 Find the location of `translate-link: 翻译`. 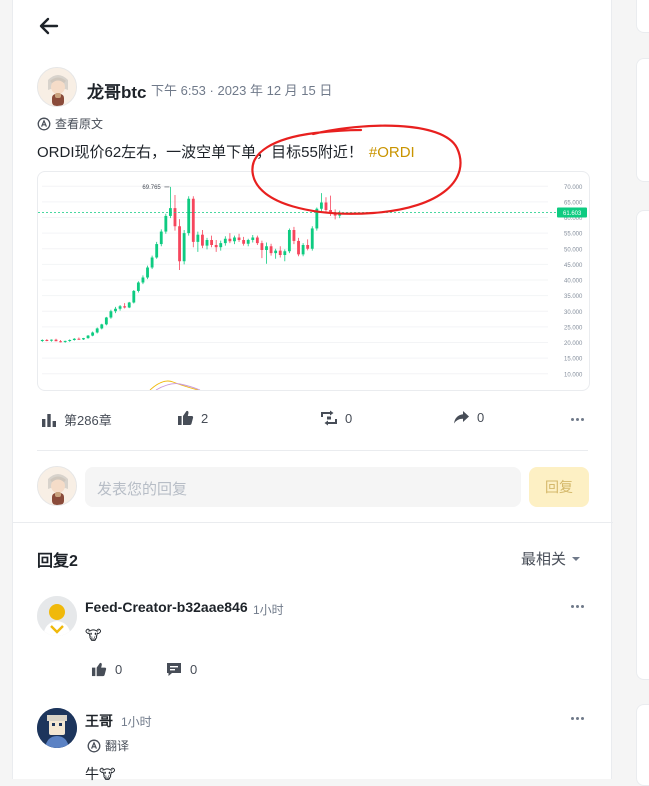

translate-link: 翻译 is located at coordinates (108, 745).